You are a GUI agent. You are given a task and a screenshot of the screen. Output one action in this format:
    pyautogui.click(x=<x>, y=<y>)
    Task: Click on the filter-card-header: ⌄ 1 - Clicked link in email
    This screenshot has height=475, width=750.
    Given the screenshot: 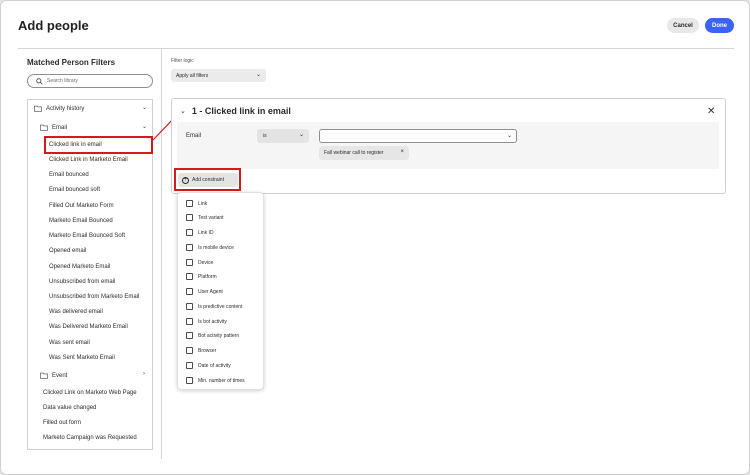 What is the action you would take?
    pyautogui.click(x=235, y=111)
    